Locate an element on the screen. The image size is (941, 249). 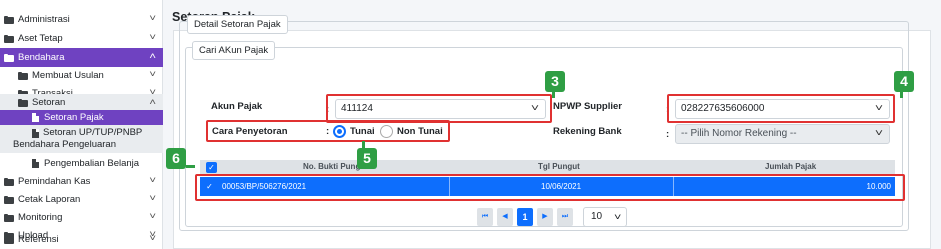
column-header: Tgl Pungut is located at coordinates (559, 166).